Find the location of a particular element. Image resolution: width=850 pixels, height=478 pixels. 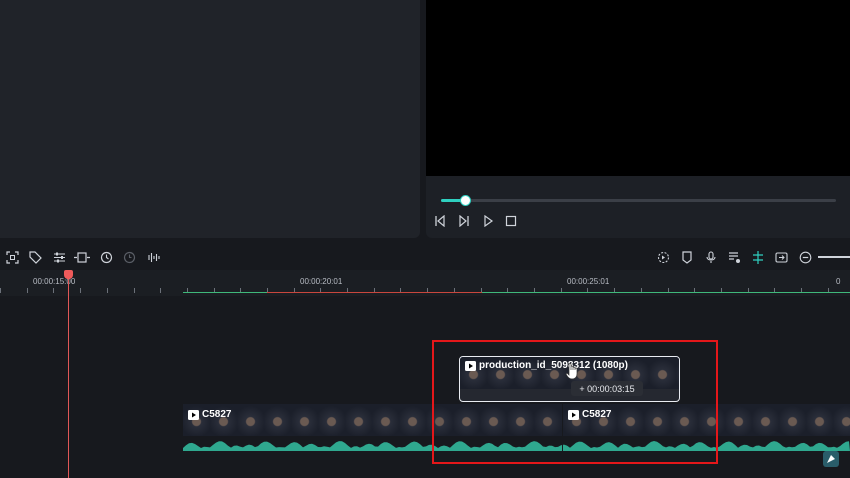

highlight-box is located at coordinates (575, 402).